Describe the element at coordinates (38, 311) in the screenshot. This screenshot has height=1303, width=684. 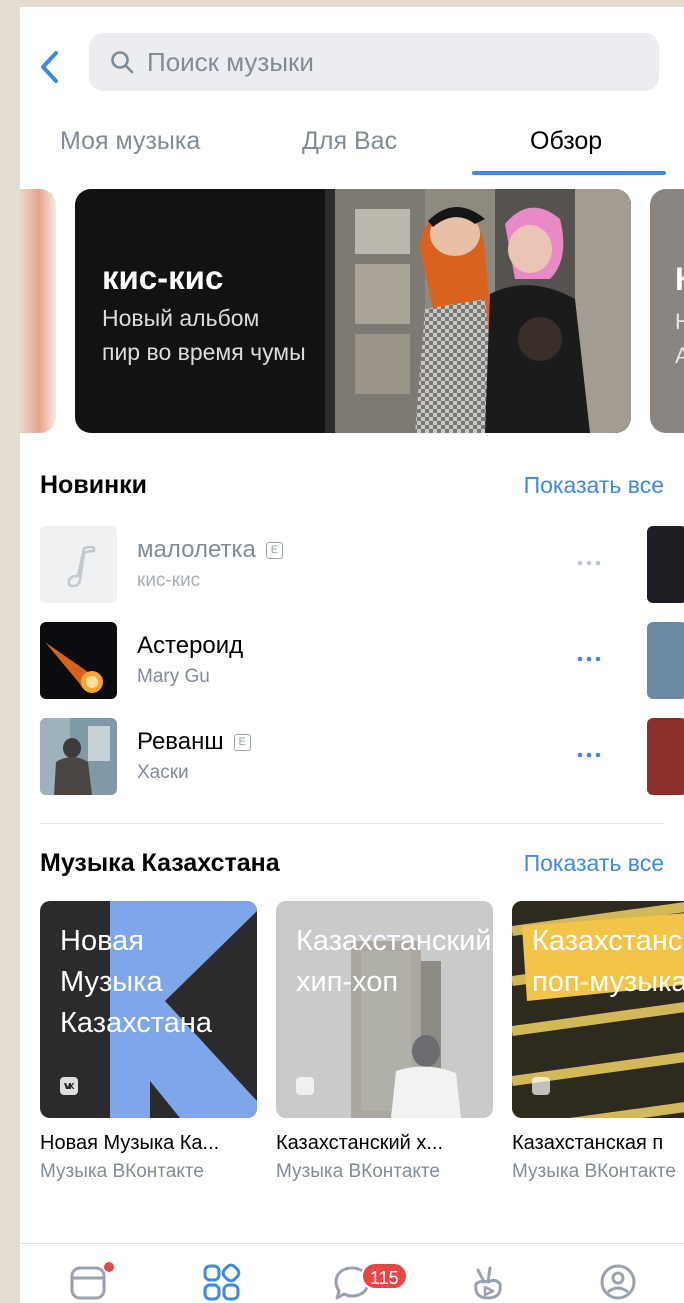
I see `banner-previous` at that location.